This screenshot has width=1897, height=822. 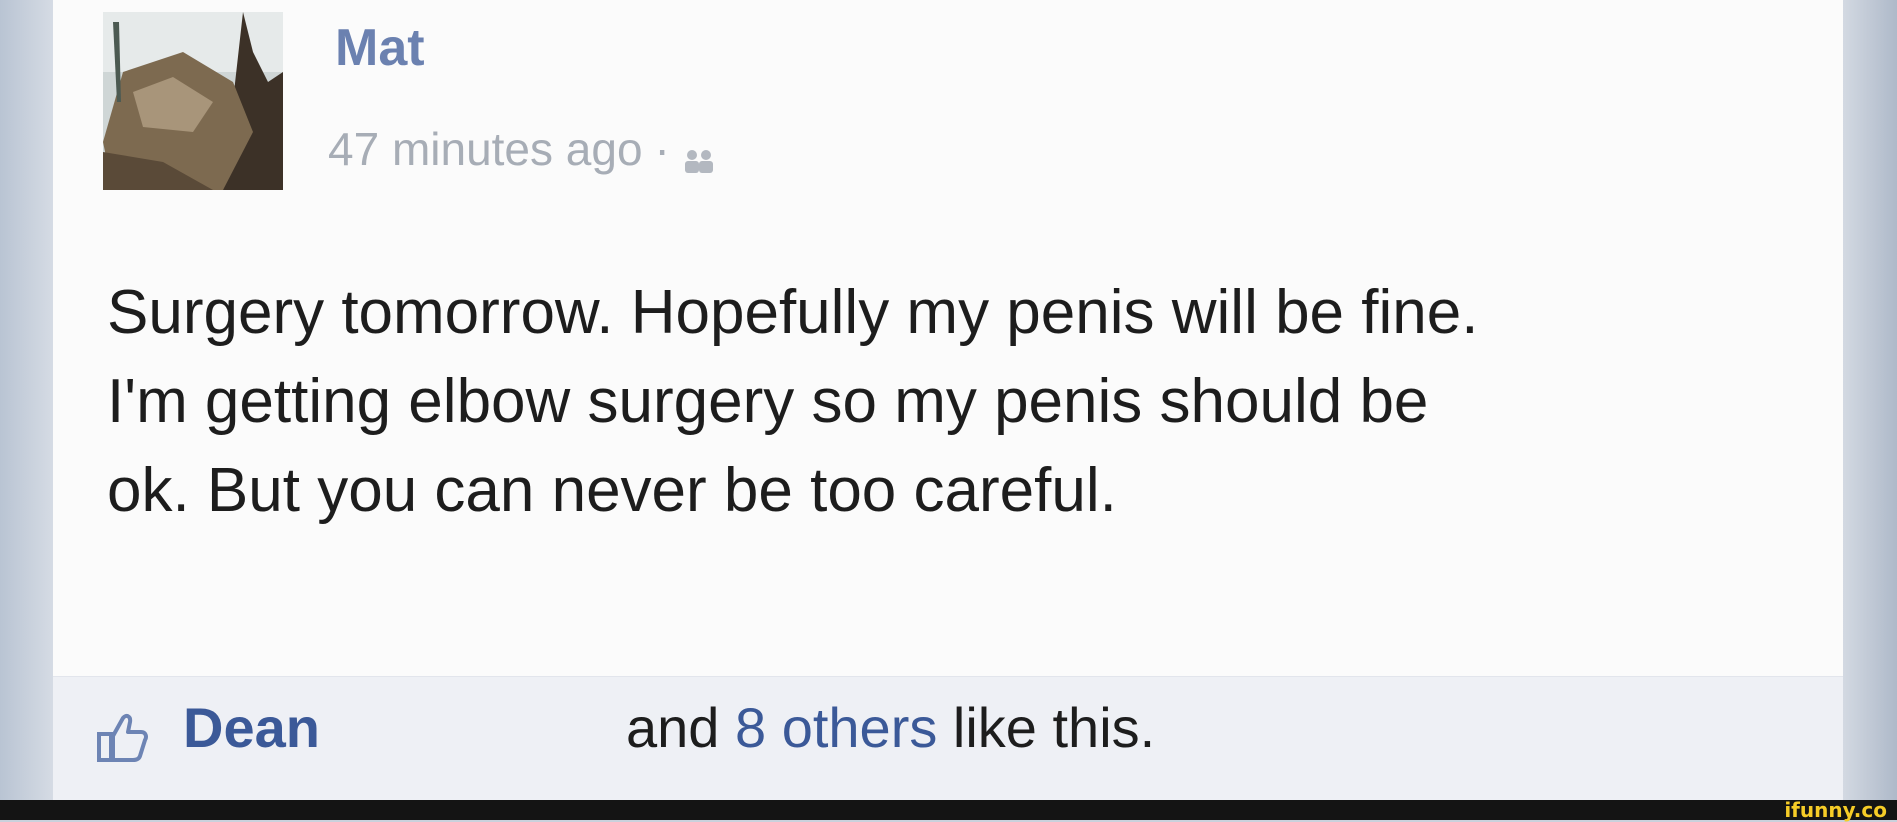 I want to click on avatar-photo, so click(x=193, y=101).